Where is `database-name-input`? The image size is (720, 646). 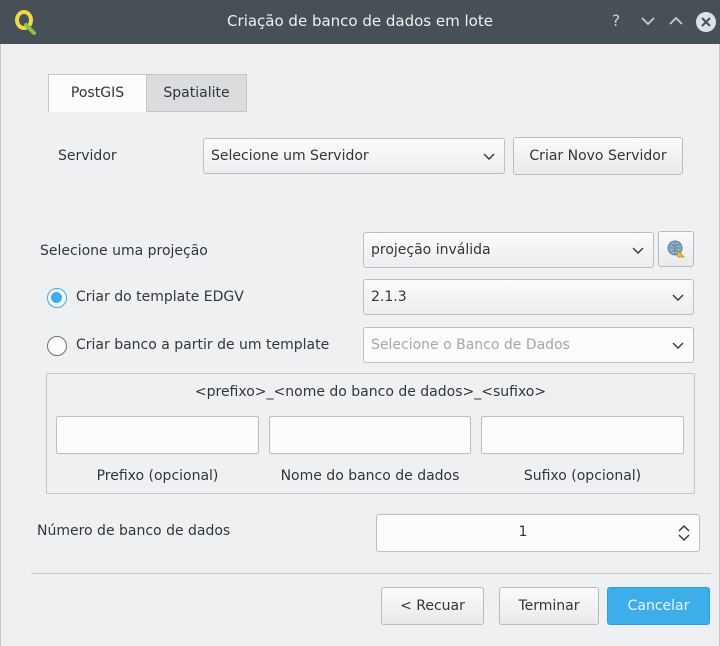 database-name-input is located at coordinates (370, 435).